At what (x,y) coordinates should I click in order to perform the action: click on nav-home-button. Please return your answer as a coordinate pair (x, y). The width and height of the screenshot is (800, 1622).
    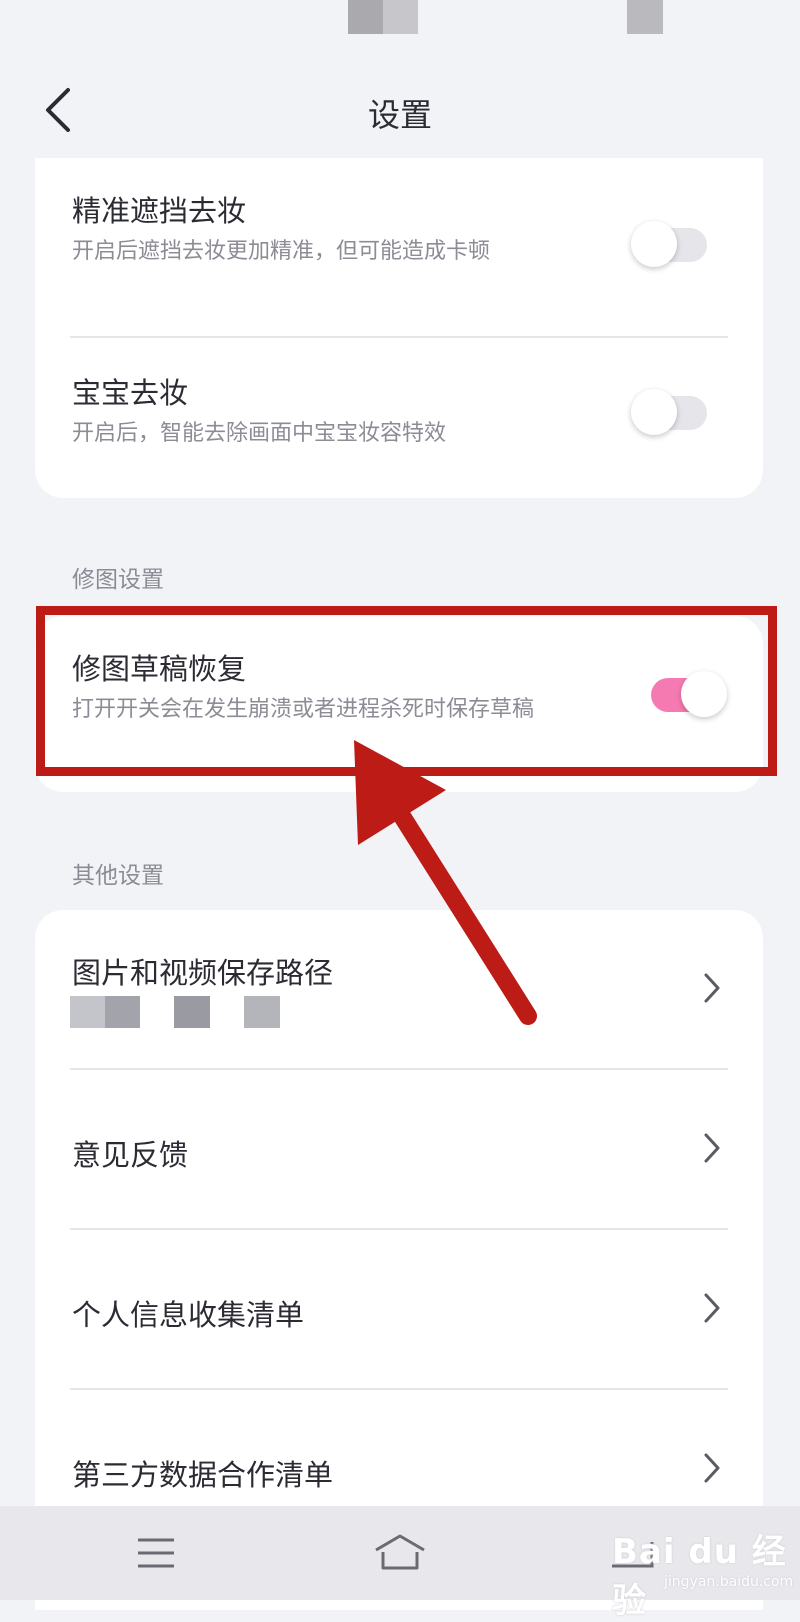
    Looking at the image, I should click on (400, 1554).